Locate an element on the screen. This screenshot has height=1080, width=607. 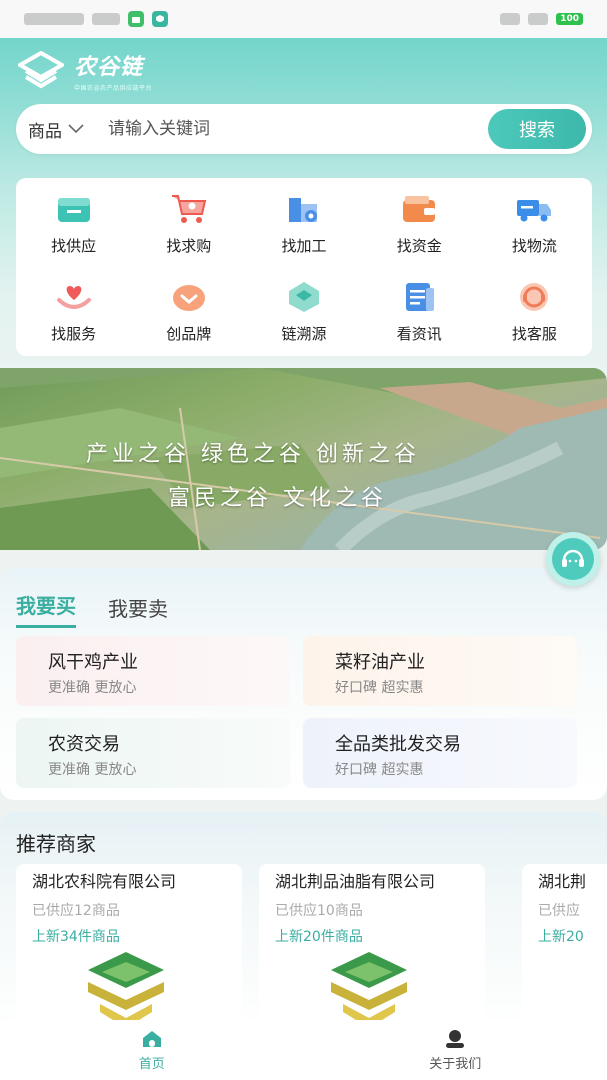
signal-placeholder is located at coordinates (510, 19).